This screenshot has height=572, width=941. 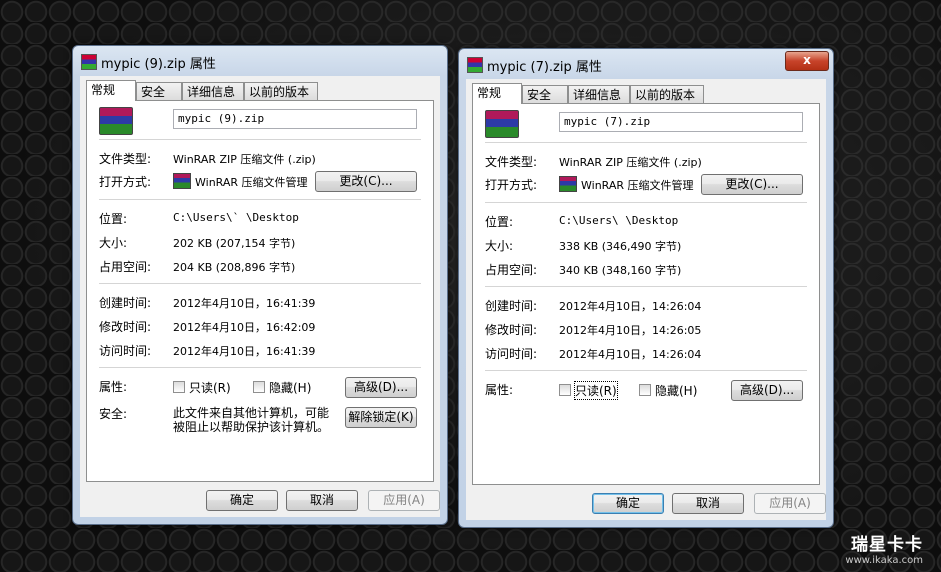 What do you see at coordinates (630, 354) in the screenshot?
I see `accessed-value: 2012年4月10日，14:26:04` at bounding box center [630, 354].